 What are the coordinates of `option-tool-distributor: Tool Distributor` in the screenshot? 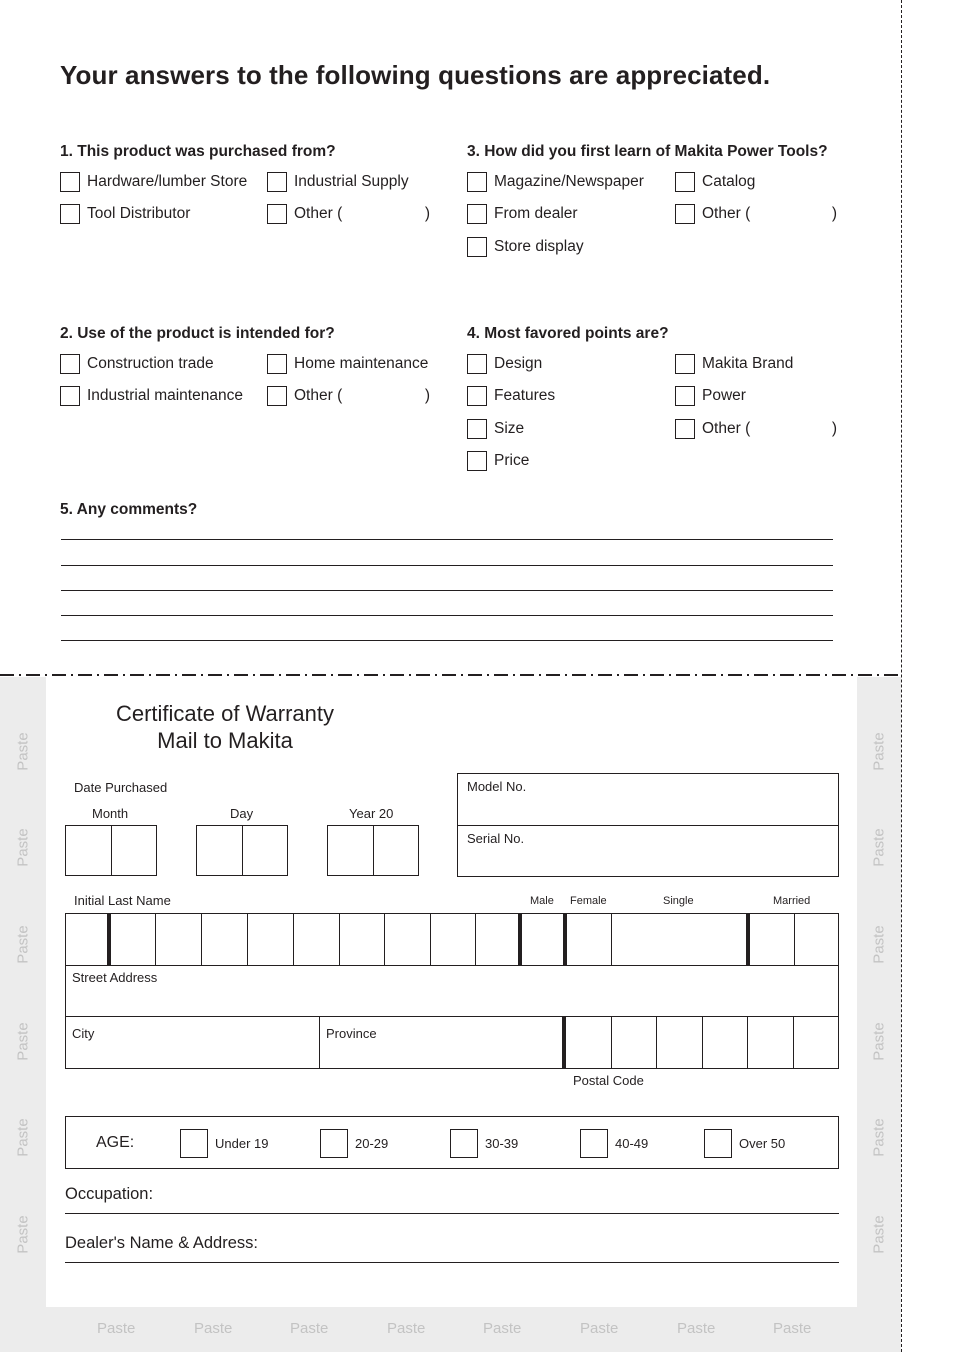 It's located at (125, 214).